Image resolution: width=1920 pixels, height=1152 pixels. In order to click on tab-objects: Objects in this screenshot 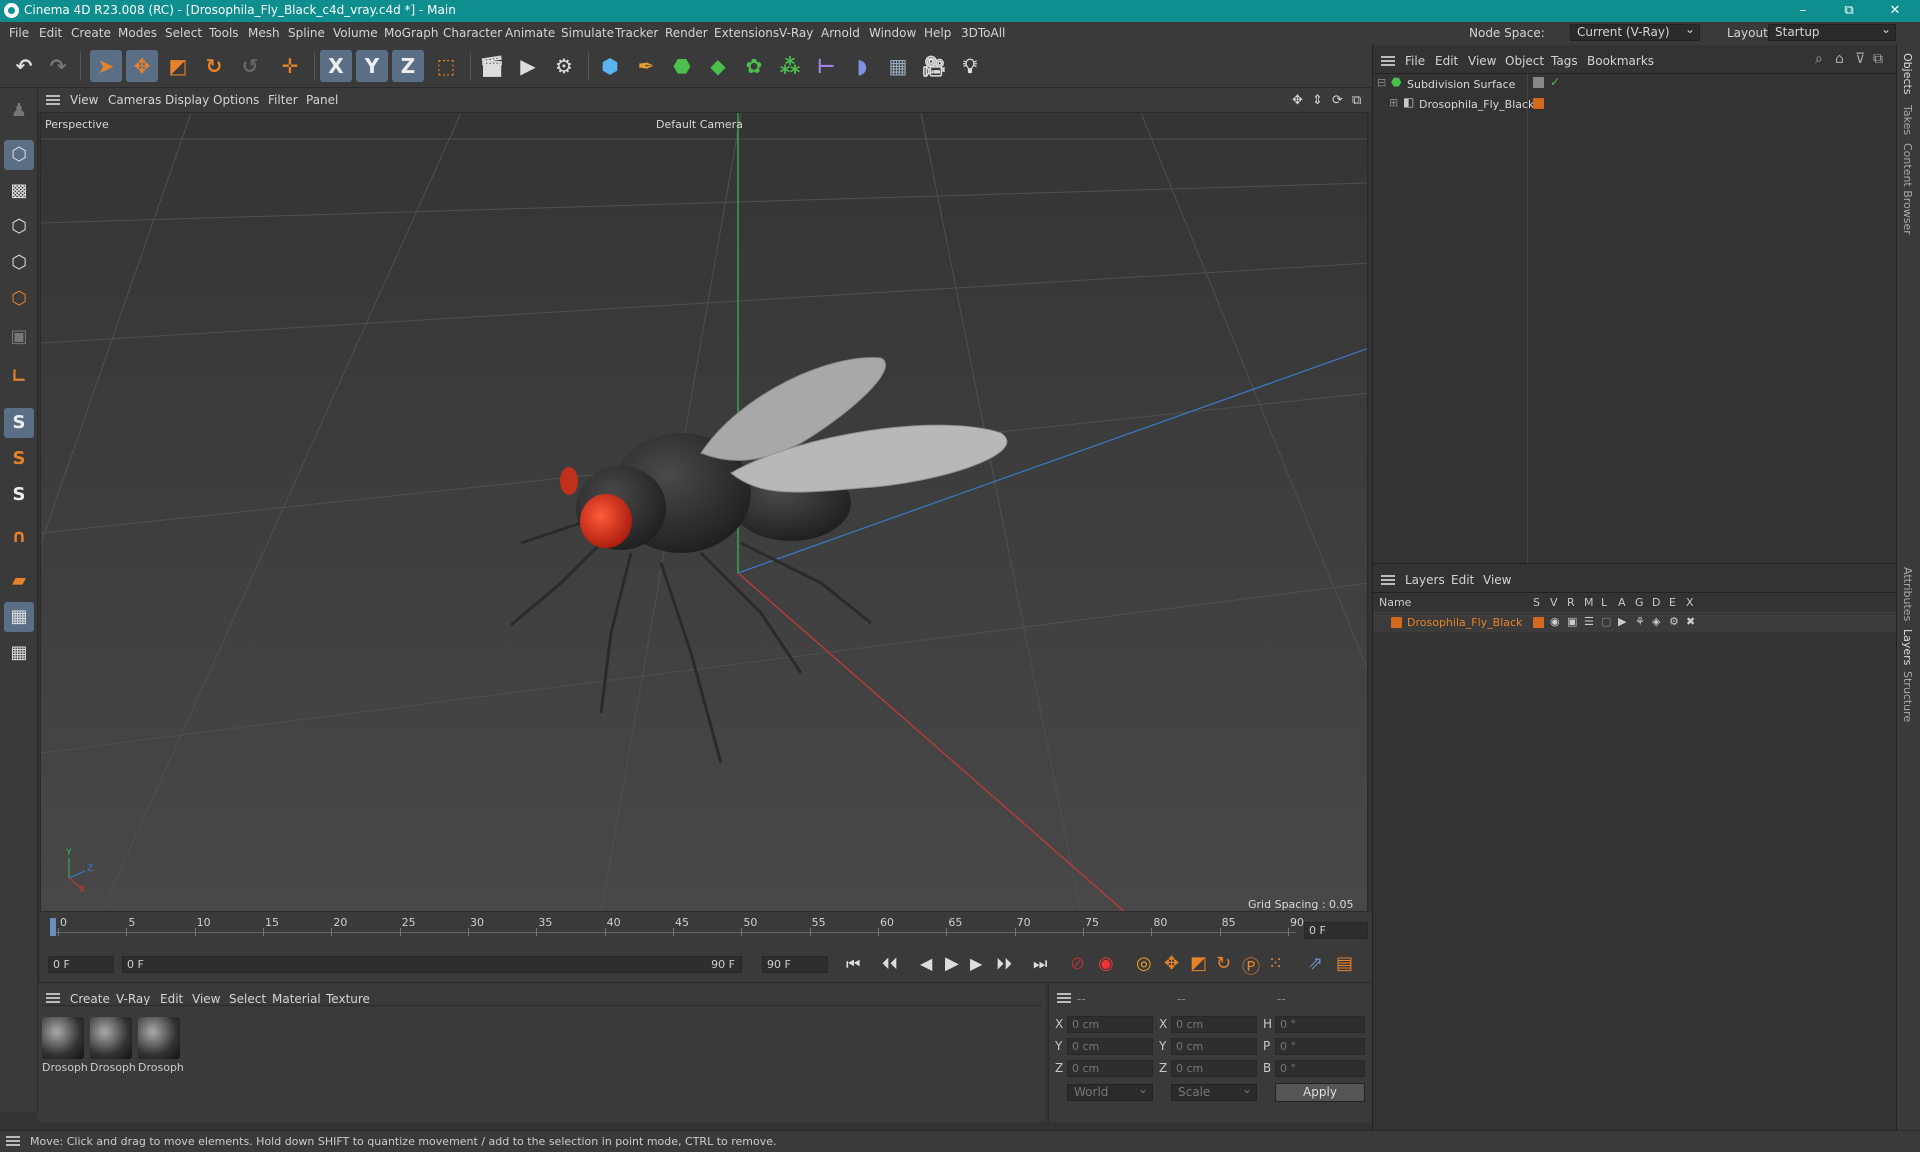, I will do `click(1907, 74)`.